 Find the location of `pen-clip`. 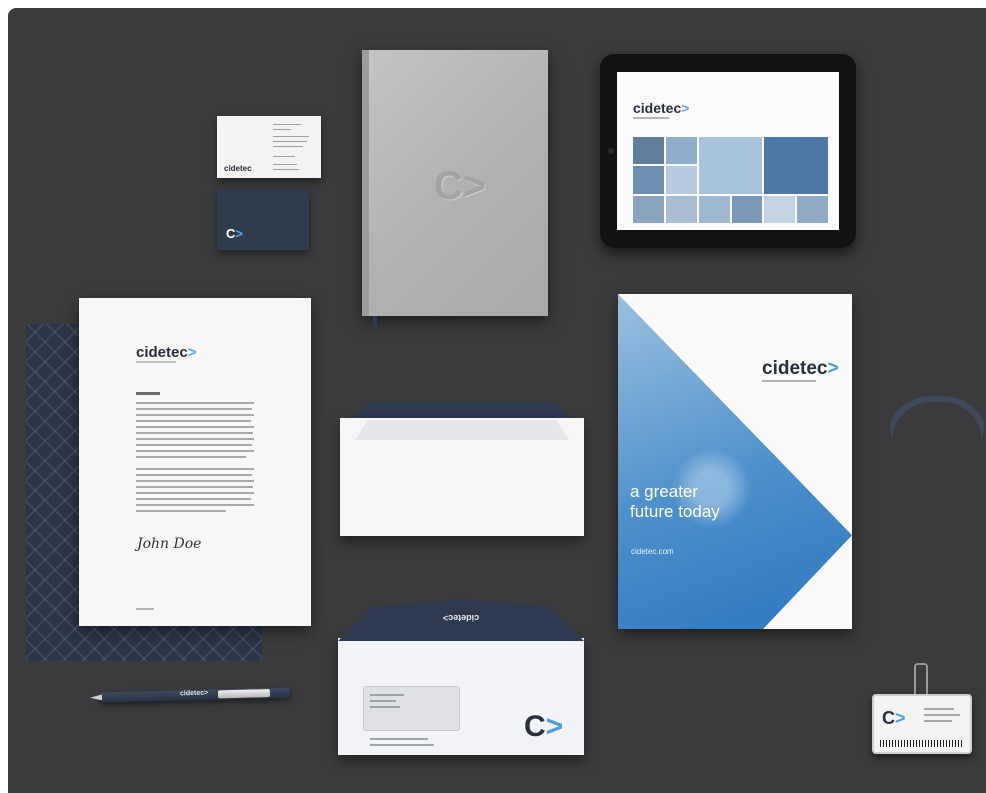

pen-clip is located at coordinates (244, 694).